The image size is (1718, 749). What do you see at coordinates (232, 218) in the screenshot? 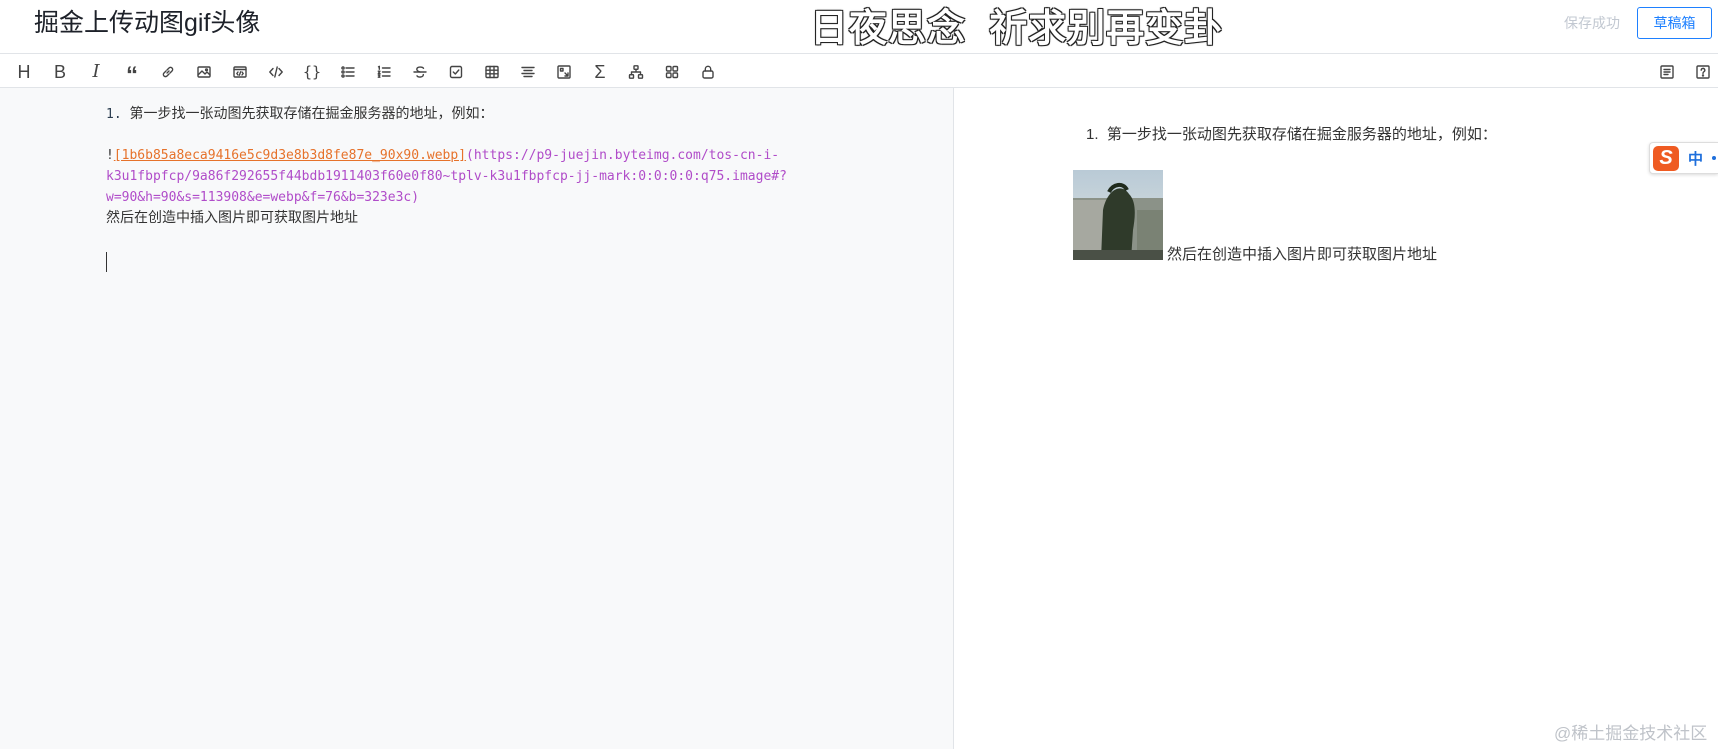
I see `editor-line-after: 然后在创造中插入图片即可获取图片地址` at bounding box center [232, 218].